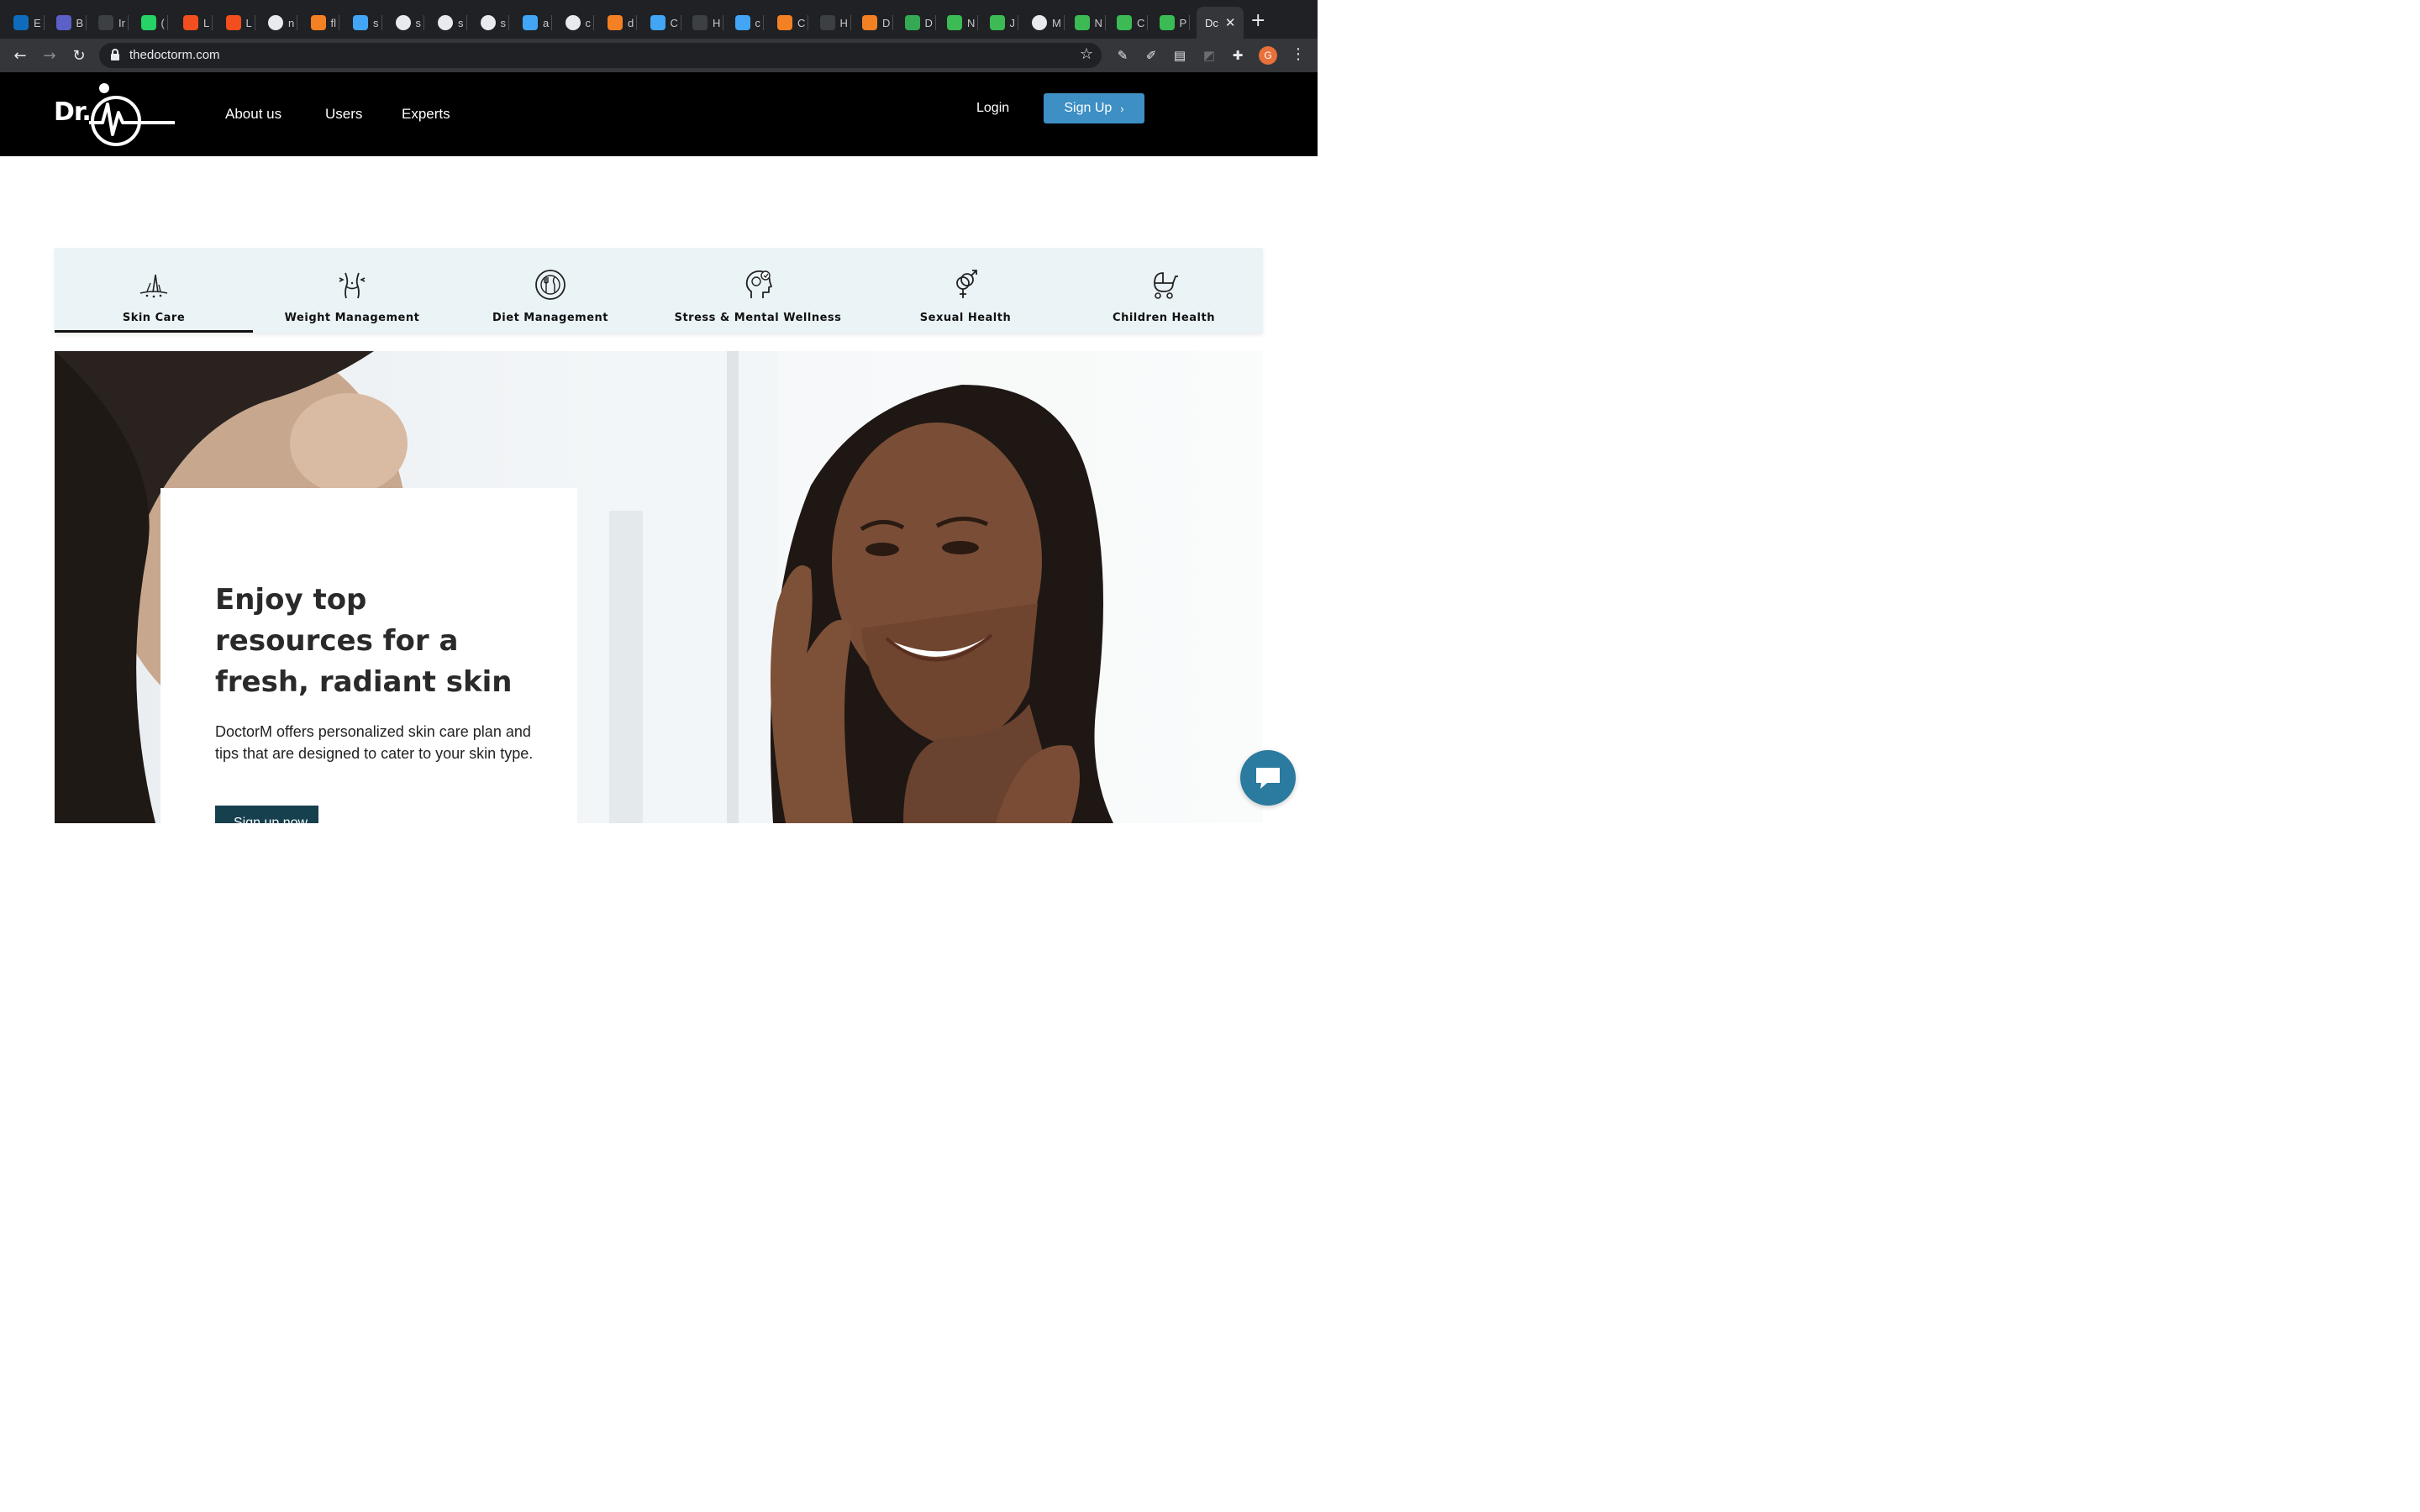 The height and width of the screenshot is (1512, 2420). I want to click on browser-tab: J, so click(1003, 22).